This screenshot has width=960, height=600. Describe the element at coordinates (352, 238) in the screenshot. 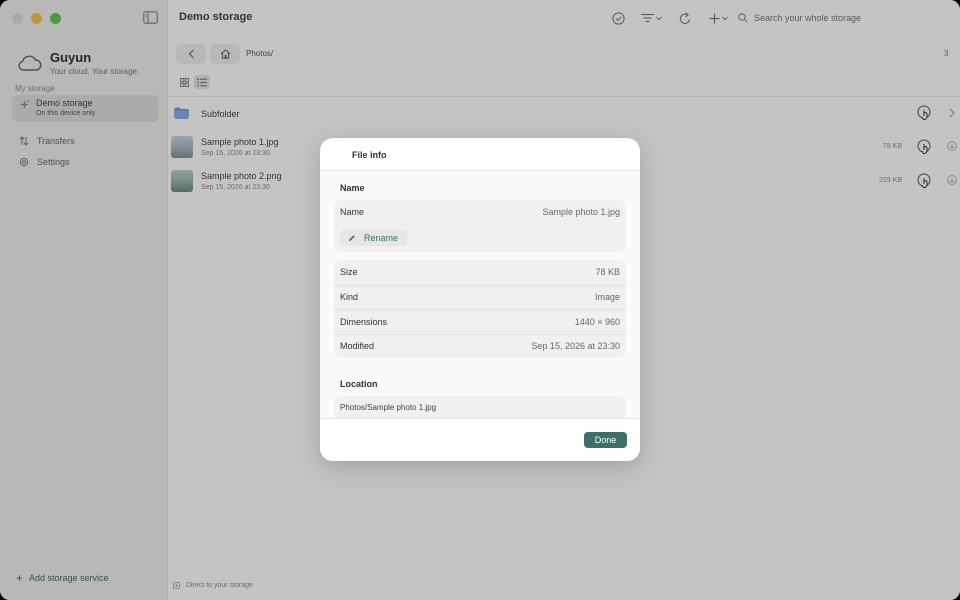

I see `pencil-icon` at that location.